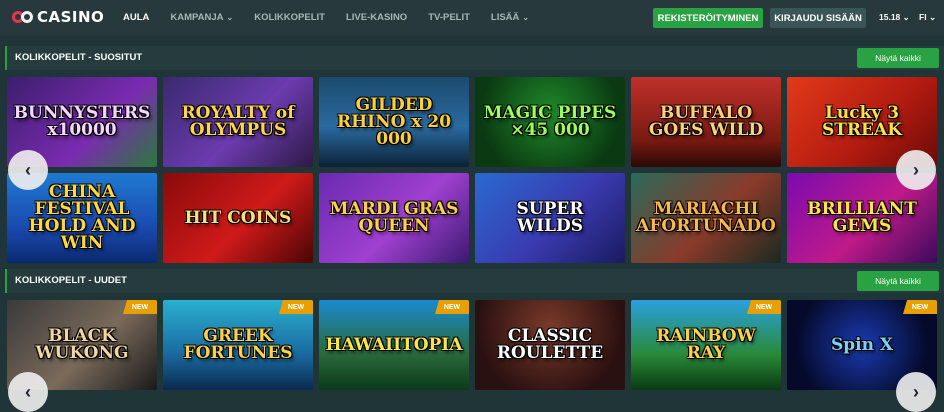 The width and height of the screenshot is (944, 412). I want to click on nav-item-live-kasino: LIVE-KASINO, so click(376, 17).